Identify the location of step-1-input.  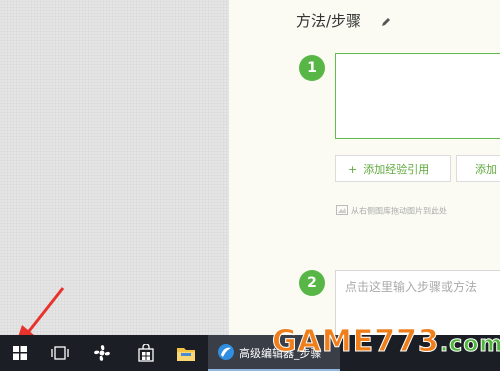
(417, 96).